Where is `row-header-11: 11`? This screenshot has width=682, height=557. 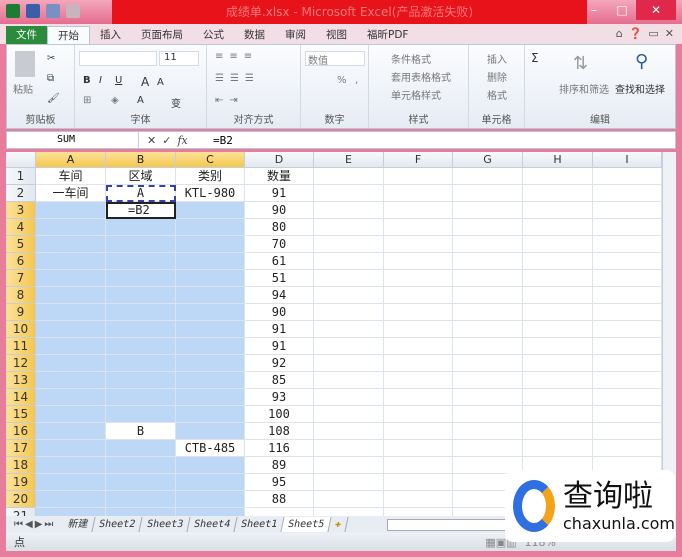 row-header-11: 11 is located at coordinates (21, 346).